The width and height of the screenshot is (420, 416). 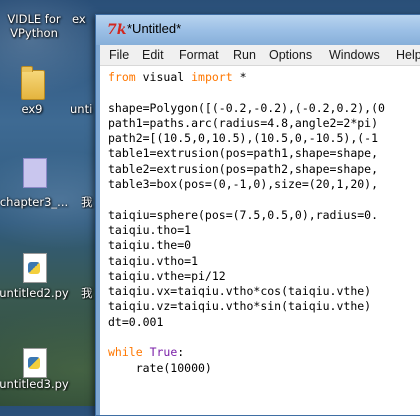 What do you see at coordinates (212, 77) in the screenshot?
I see `code-keyword: import` at bounding box center [212, 77].